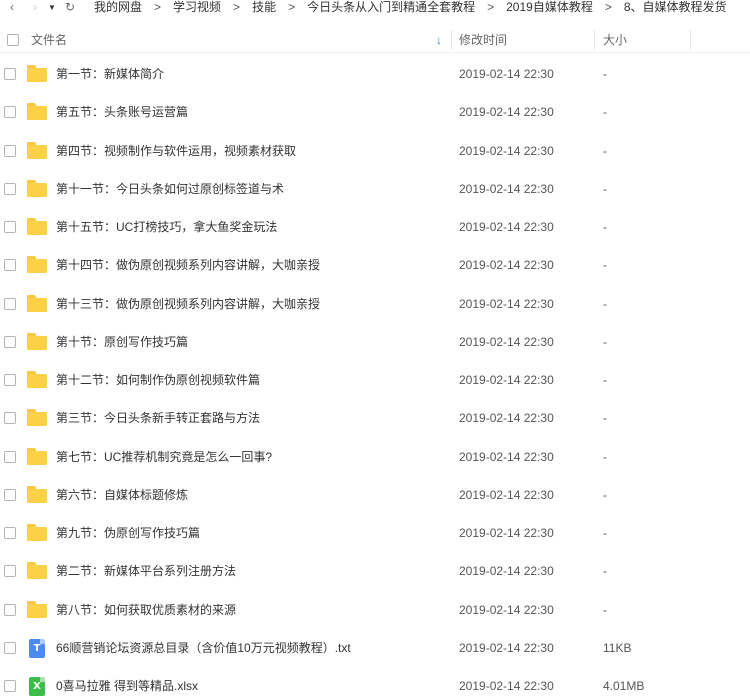  Describe the element at coordinates (176, 151) in the screenshot. I see `file-name: 第四节：视频制作与软件运用，视频素材获取` at that location.